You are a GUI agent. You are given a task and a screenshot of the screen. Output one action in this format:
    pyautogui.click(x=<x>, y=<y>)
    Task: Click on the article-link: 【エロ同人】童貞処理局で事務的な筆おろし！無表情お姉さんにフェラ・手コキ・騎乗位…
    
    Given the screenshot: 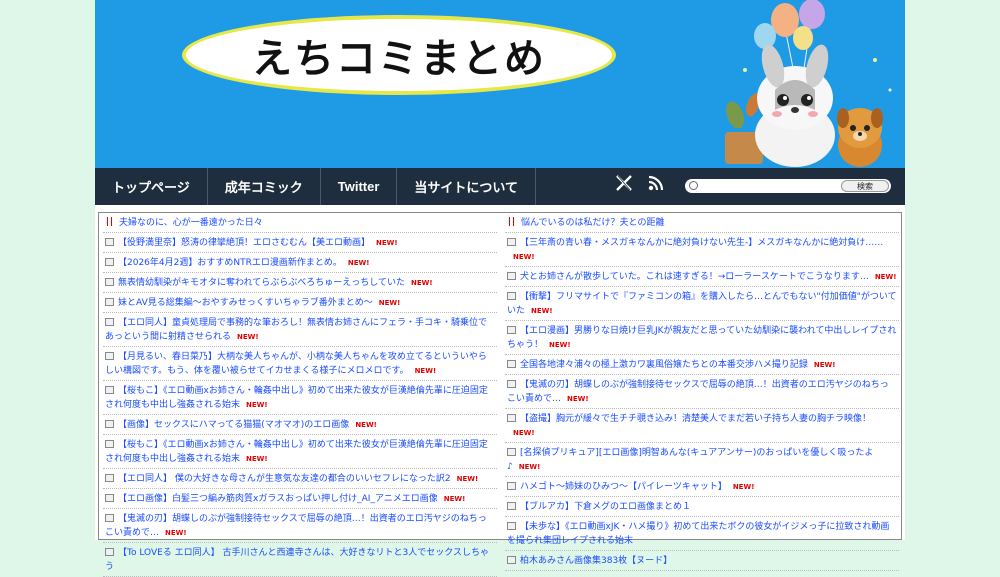 What is the action you would take?
    pyautogui.click(x=300, y=330)
    